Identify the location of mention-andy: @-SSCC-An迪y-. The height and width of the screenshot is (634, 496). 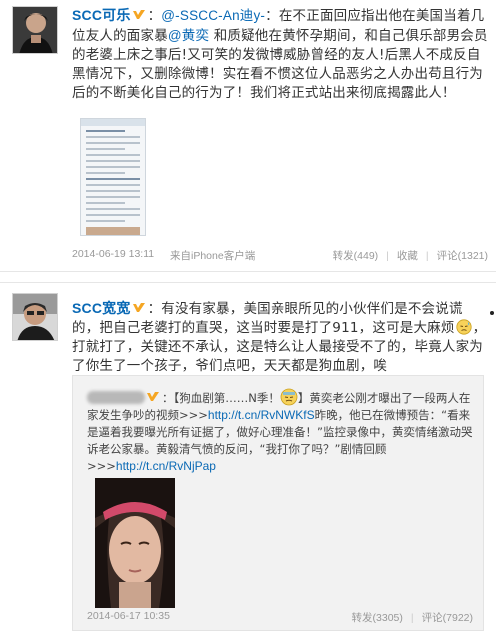
(213, 15).